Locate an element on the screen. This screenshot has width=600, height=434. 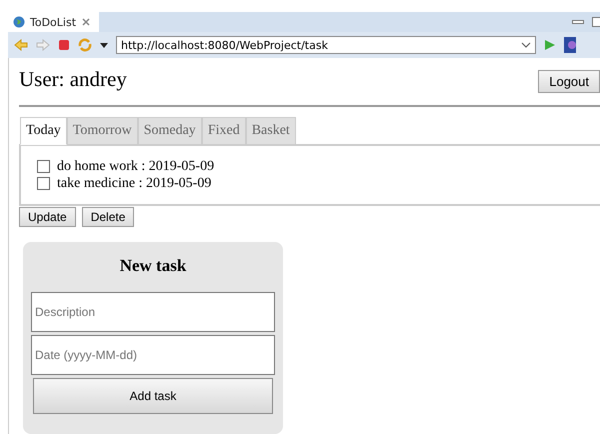
tab: Fixed is located at coordinates (224, 131).